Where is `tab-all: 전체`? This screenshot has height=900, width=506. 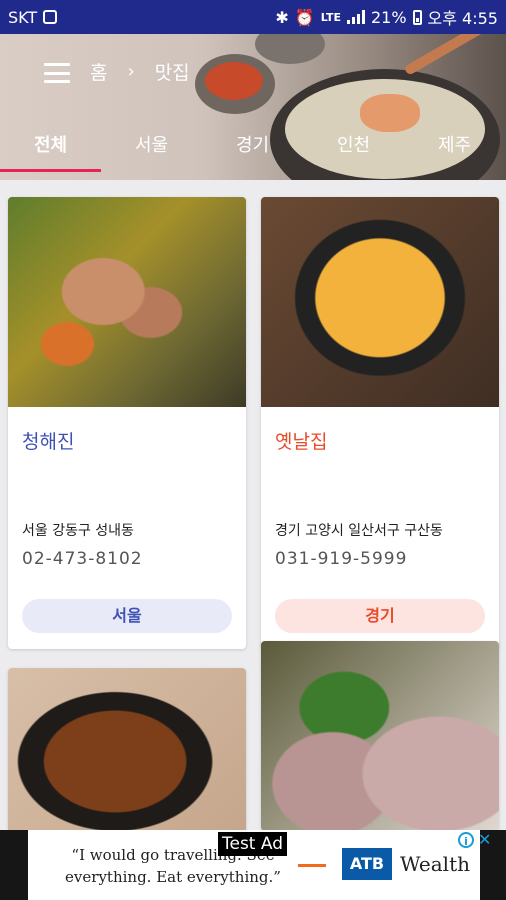 tab-all: 전체 is located at coordinates (50, 153).